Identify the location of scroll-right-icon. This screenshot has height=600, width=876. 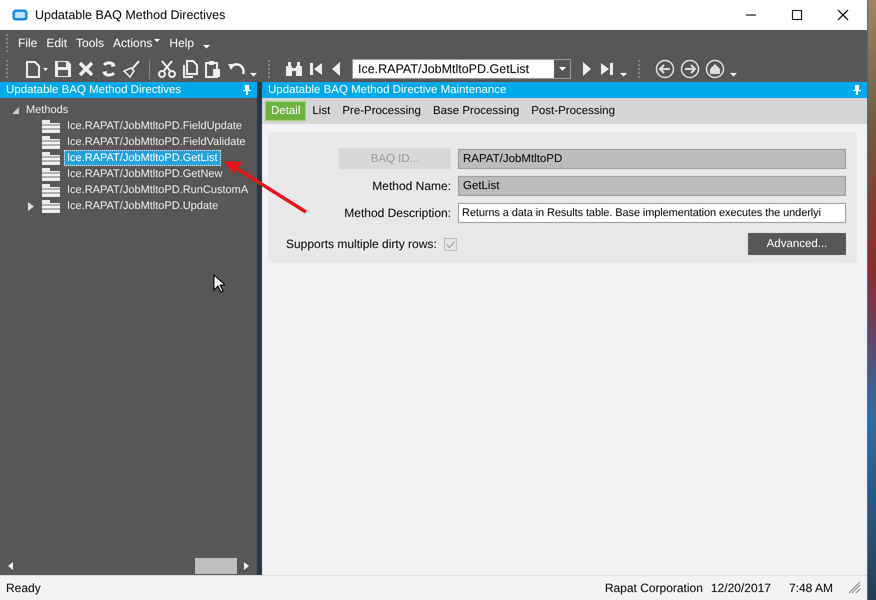
(246, 566).